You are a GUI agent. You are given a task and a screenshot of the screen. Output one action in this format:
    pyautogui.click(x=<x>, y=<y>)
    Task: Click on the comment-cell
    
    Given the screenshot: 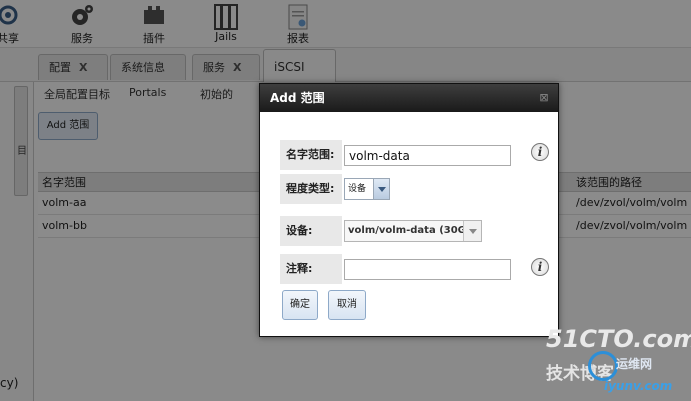 What is the action you would take?
    pyautogui.click(x=432, y=269)
    